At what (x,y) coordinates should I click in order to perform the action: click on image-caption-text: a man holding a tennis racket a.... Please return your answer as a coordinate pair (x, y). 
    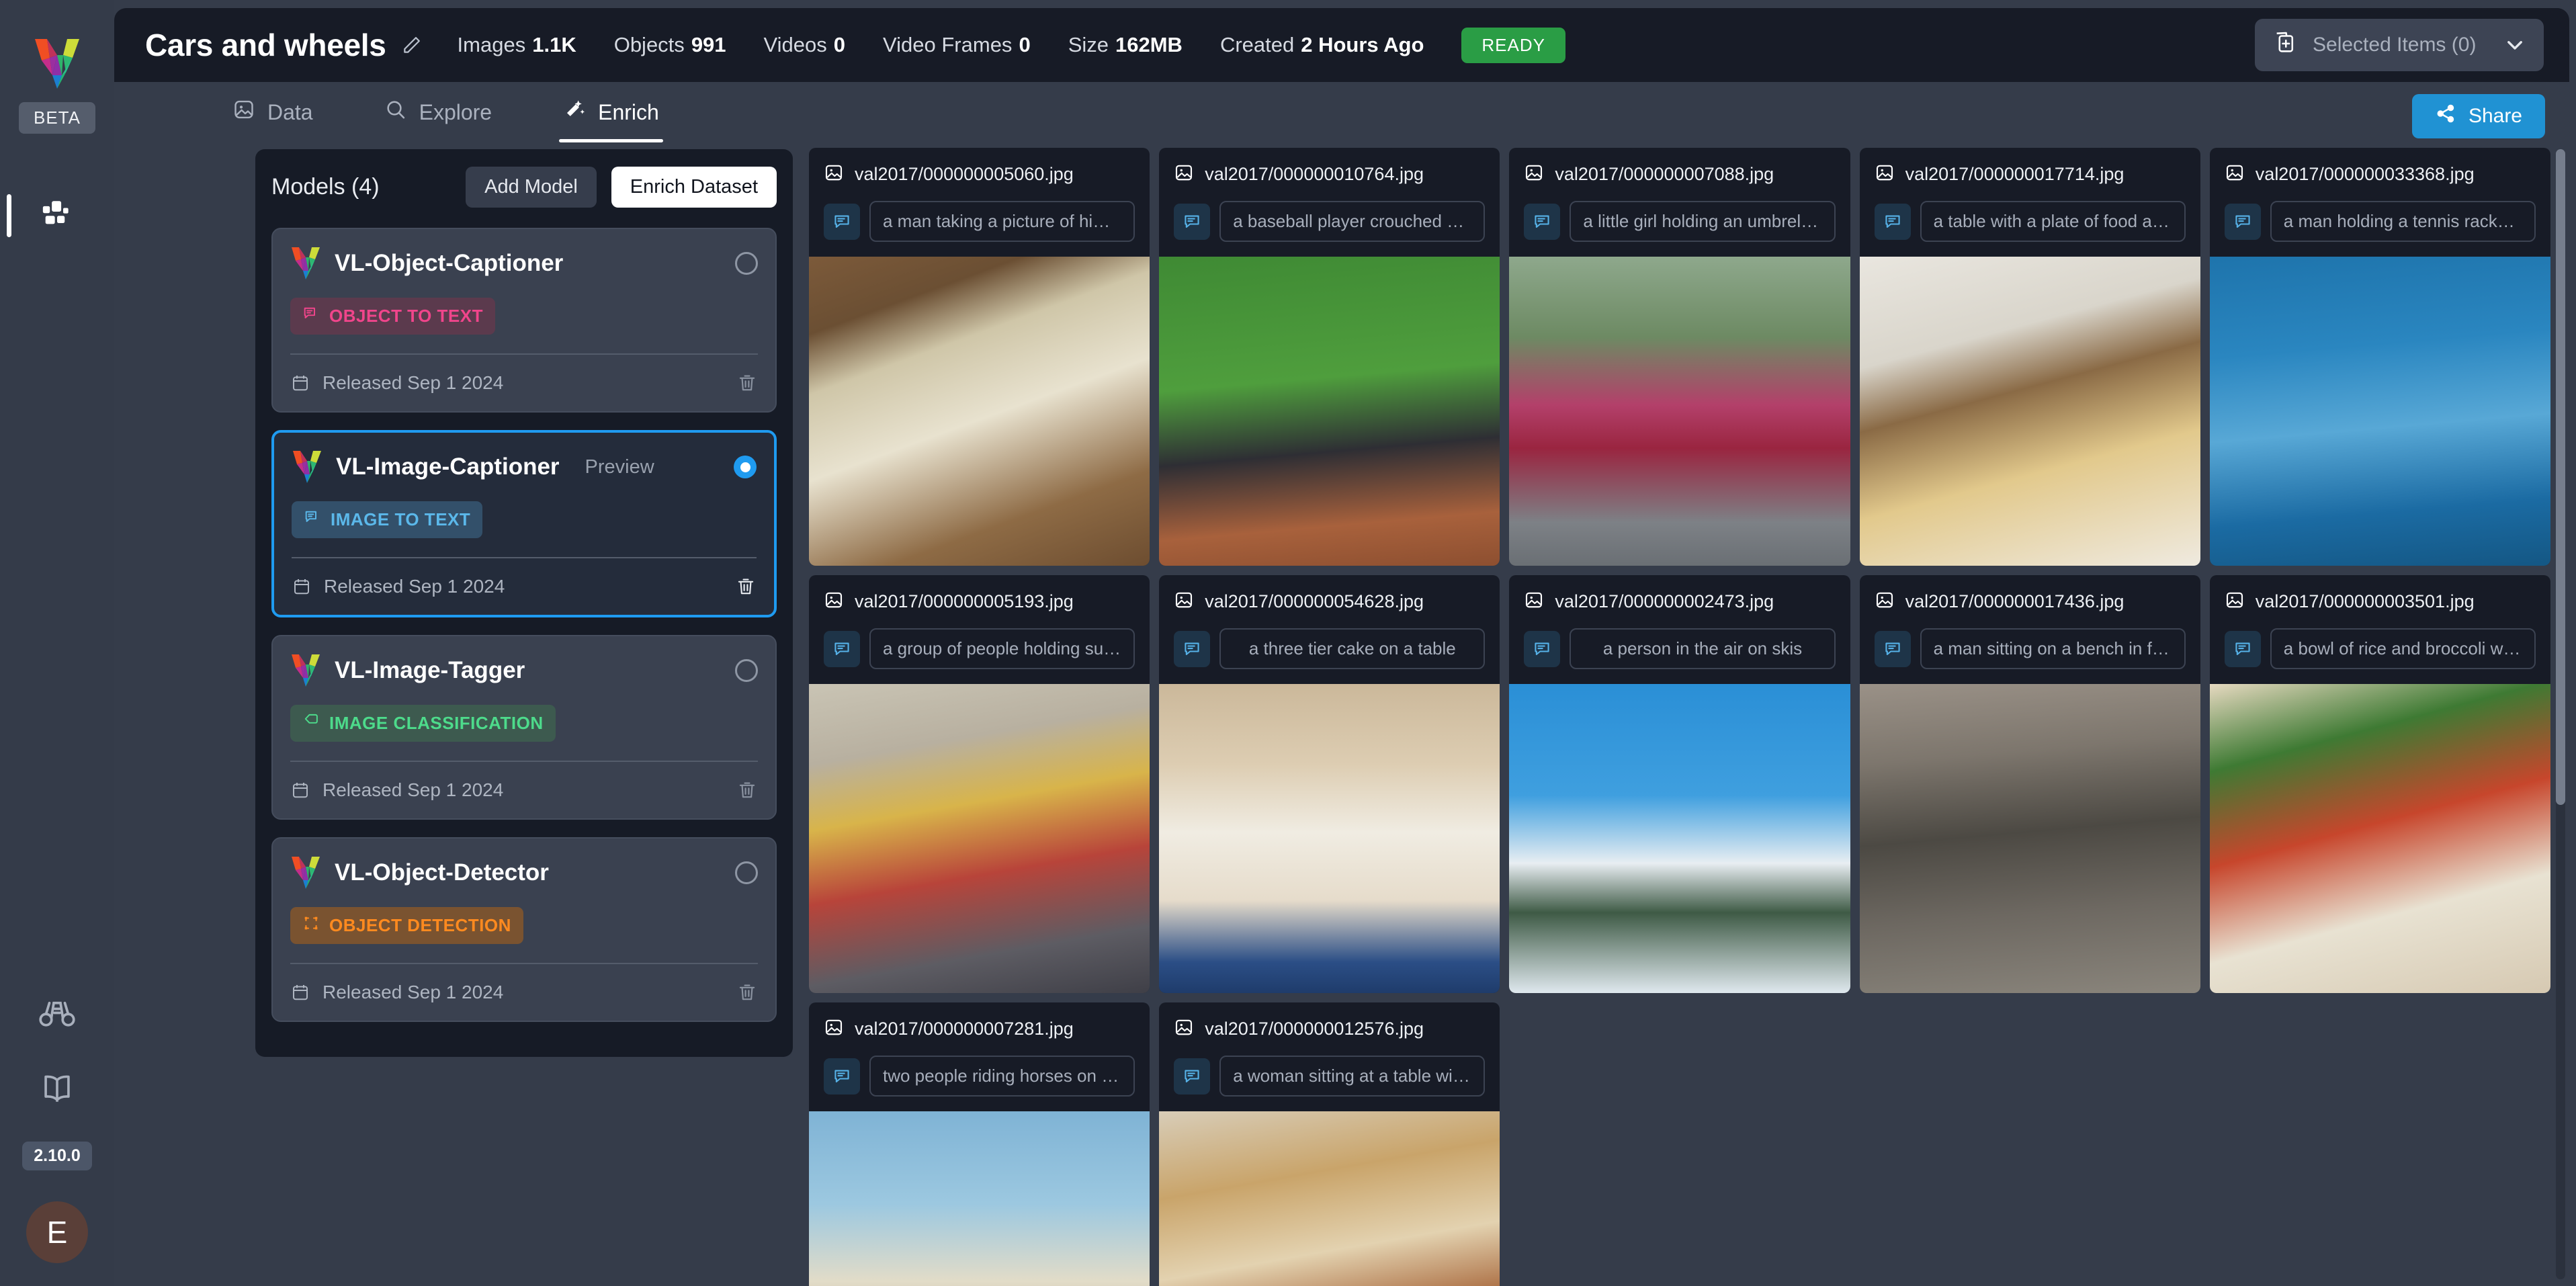
    Looking at the image, I should click on (2403, 221).